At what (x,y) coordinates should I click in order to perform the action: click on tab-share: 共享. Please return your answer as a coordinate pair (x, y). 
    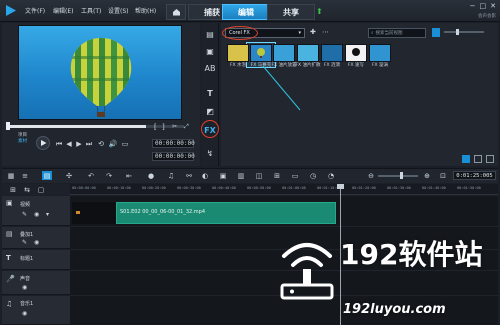
    Looking at the image, I should click on (291, 12).